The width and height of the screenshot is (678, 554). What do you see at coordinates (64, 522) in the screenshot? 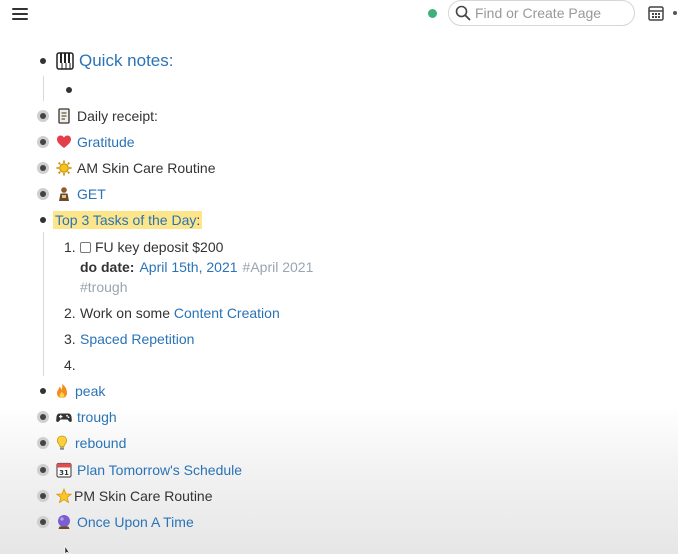
I see `crystal-ball-icon` at bounding box center [64, 522].